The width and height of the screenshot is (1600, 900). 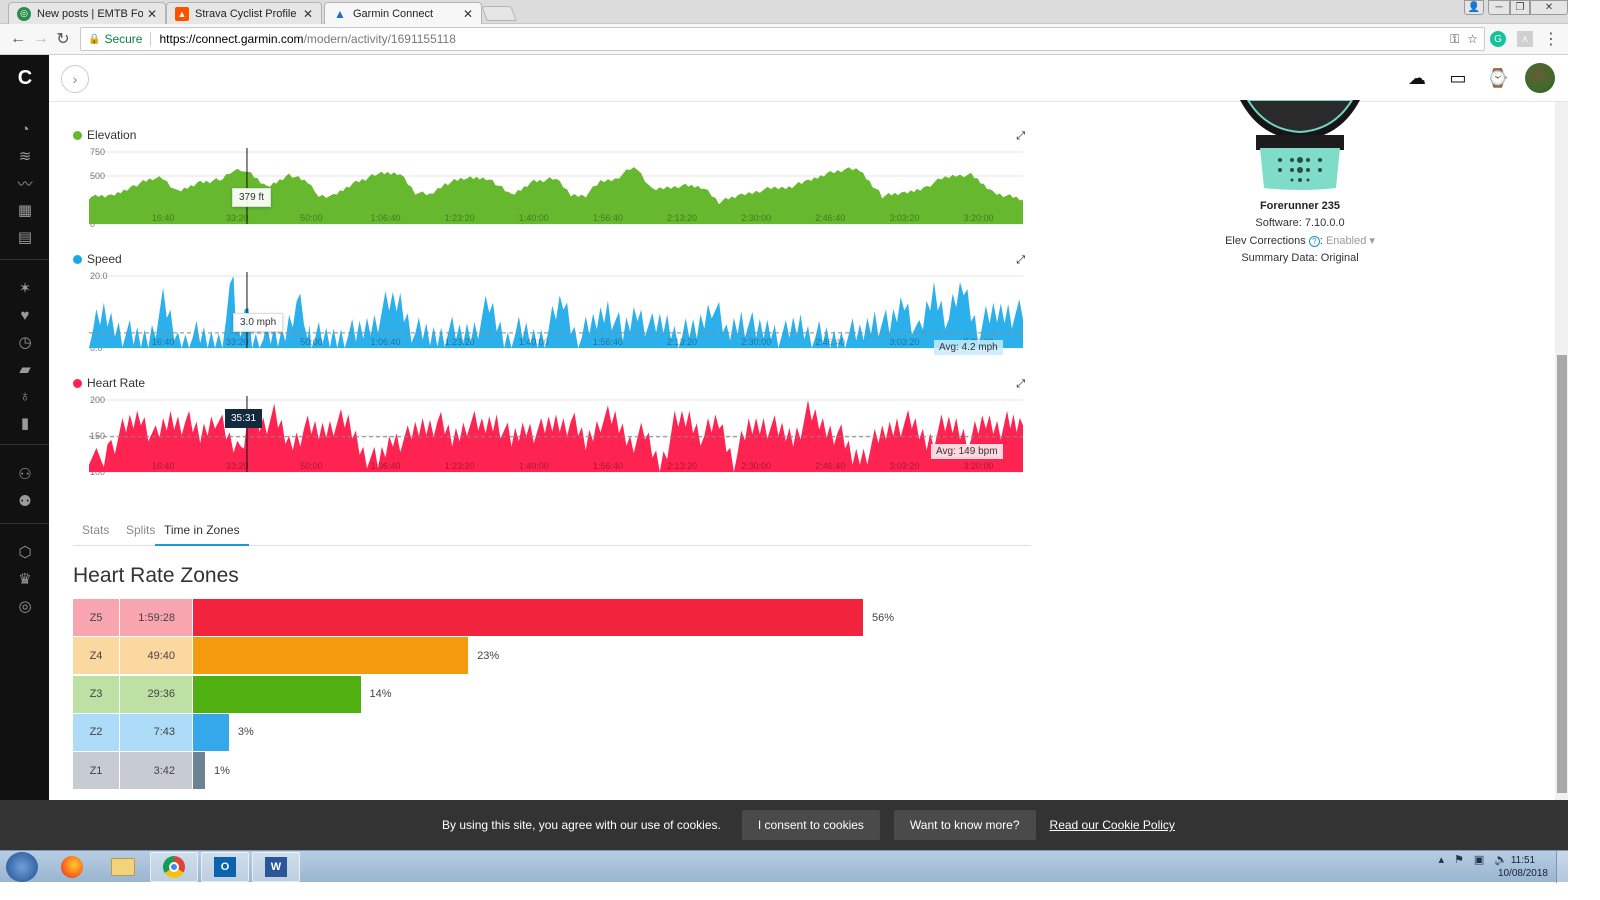 What do you see at coordinates (25, 423) in the screenshot?
I see `bar-chart-icon: ▮` at bounding box center [25, 423].